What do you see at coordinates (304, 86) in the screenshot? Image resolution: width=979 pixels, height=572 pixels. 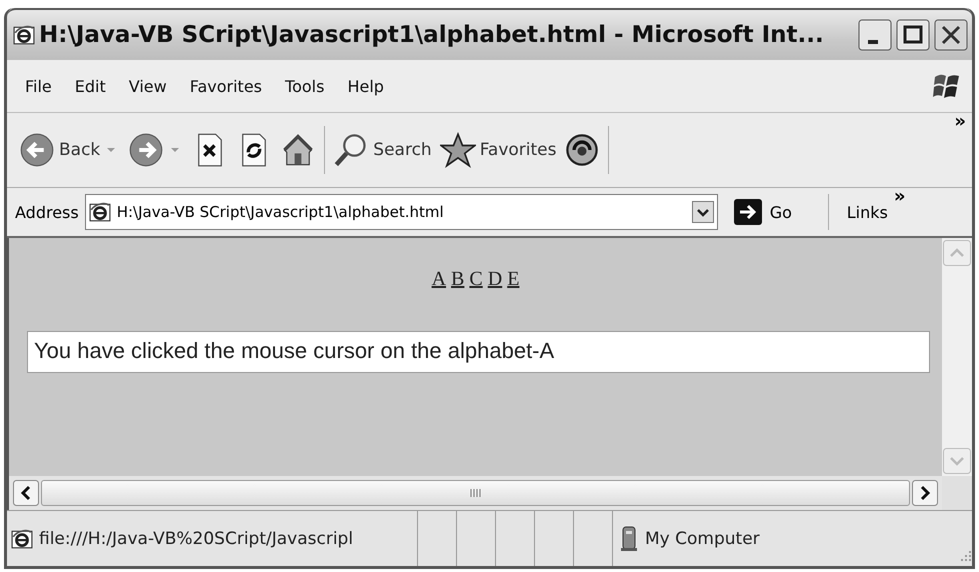 I see `menu-item: Tools` at bounding box center [304, 86].